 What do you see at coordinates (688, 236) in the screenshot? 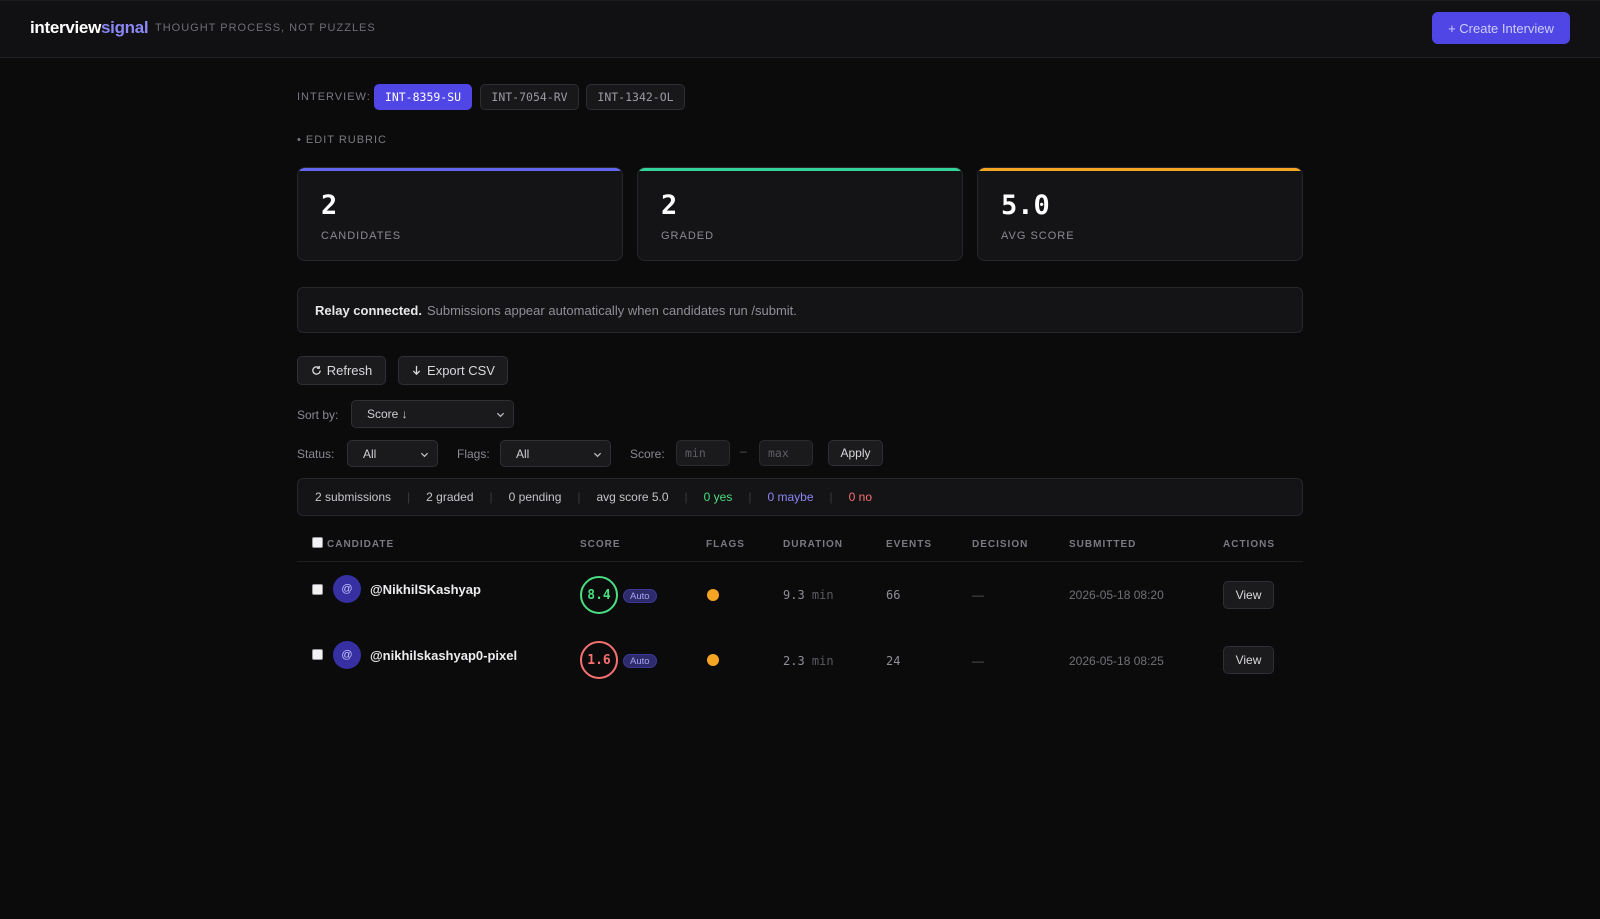
I see `stat-label: GRADED` at bounding box center [688, 236].